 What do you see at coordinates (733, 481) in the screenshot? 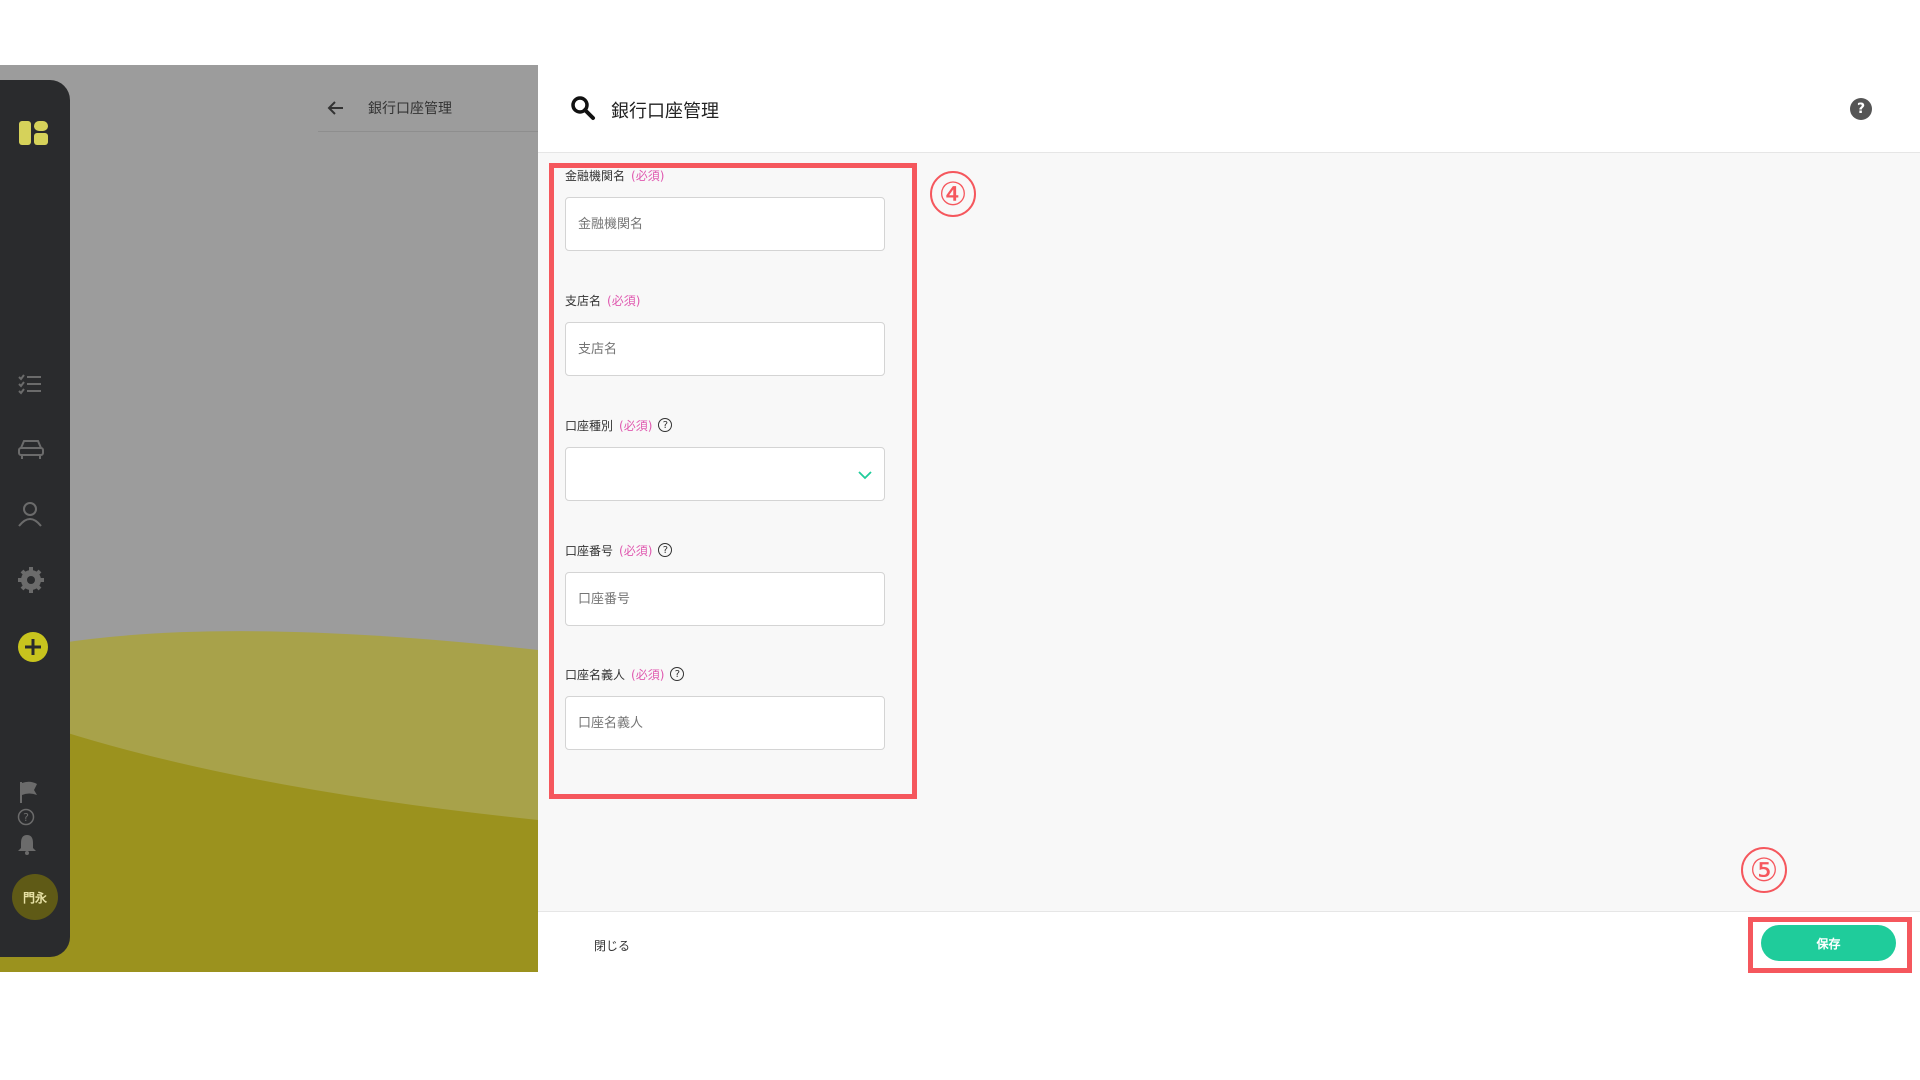
I see `form-highlight-box` at bounding box center [733, 481].